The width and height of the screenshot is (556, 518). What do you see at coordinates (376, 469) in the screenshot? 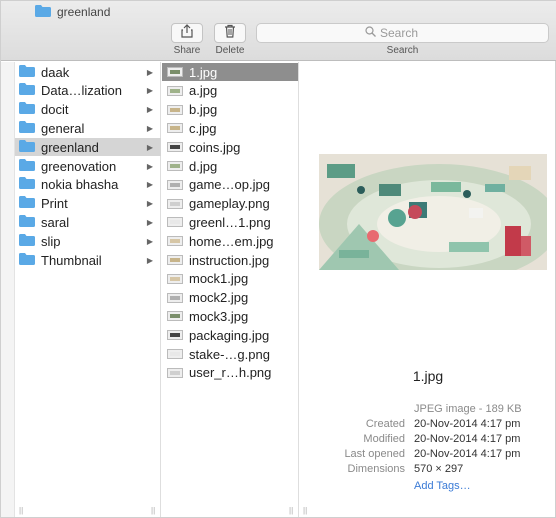
I see `dimensions-label: Dimensions` at bounding box center [376, 469].